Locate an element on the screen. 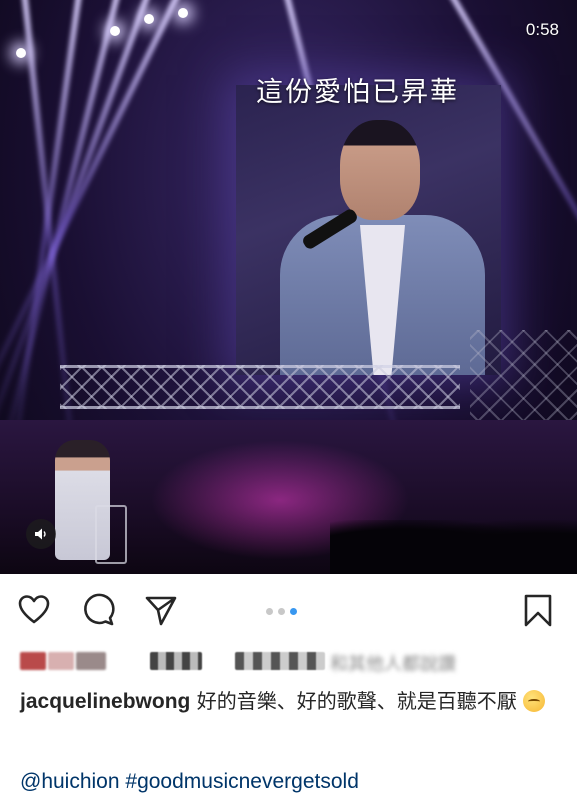  carousel-indicator is located at coordinates (281, 611).